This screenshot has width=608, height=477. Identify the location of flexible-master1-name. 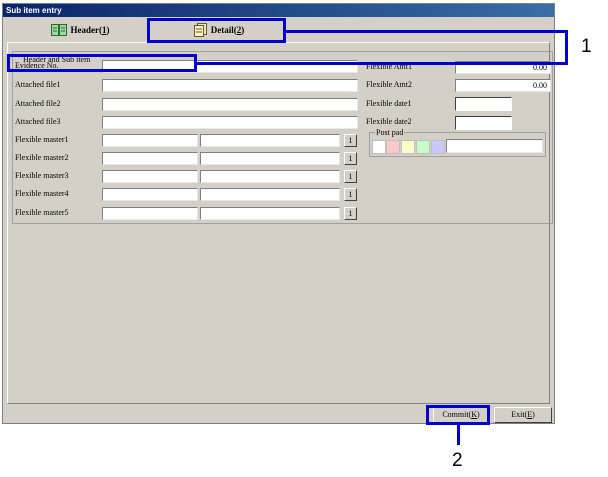
(270, 140).